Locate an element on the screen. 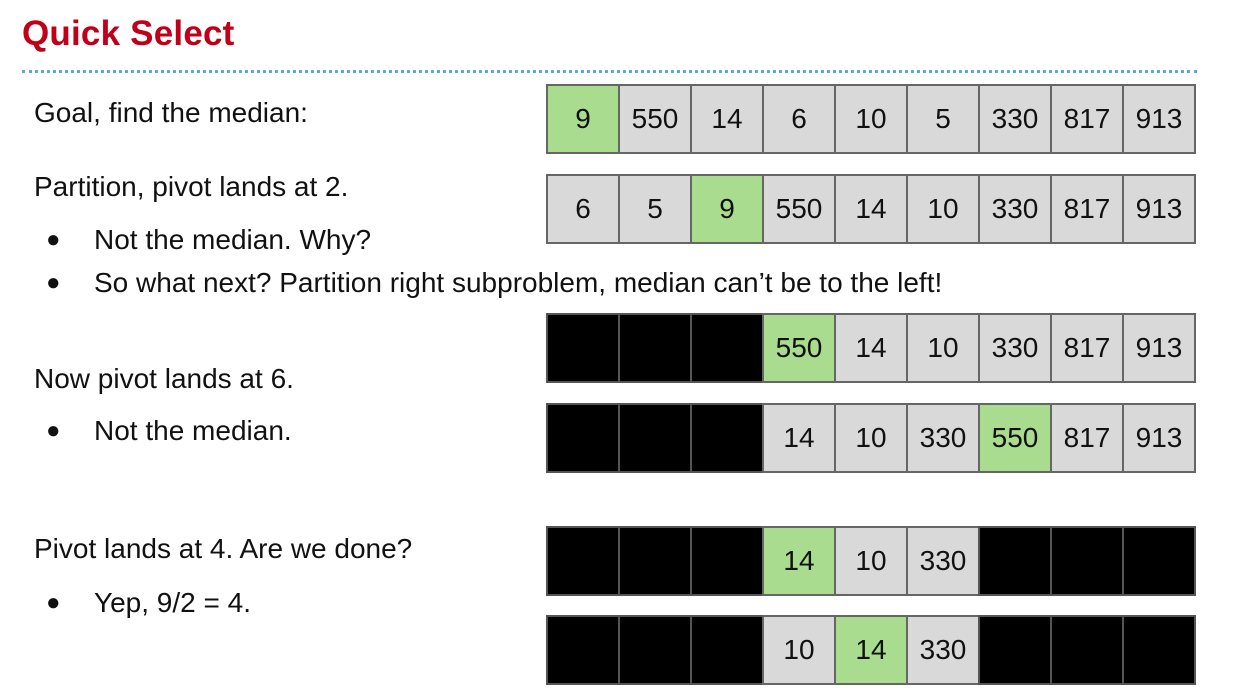 This screenshot has width=1240, height=700. pivot-four-text: Pivot lands at 4. Are we done? is located at coordinates (223, 548).